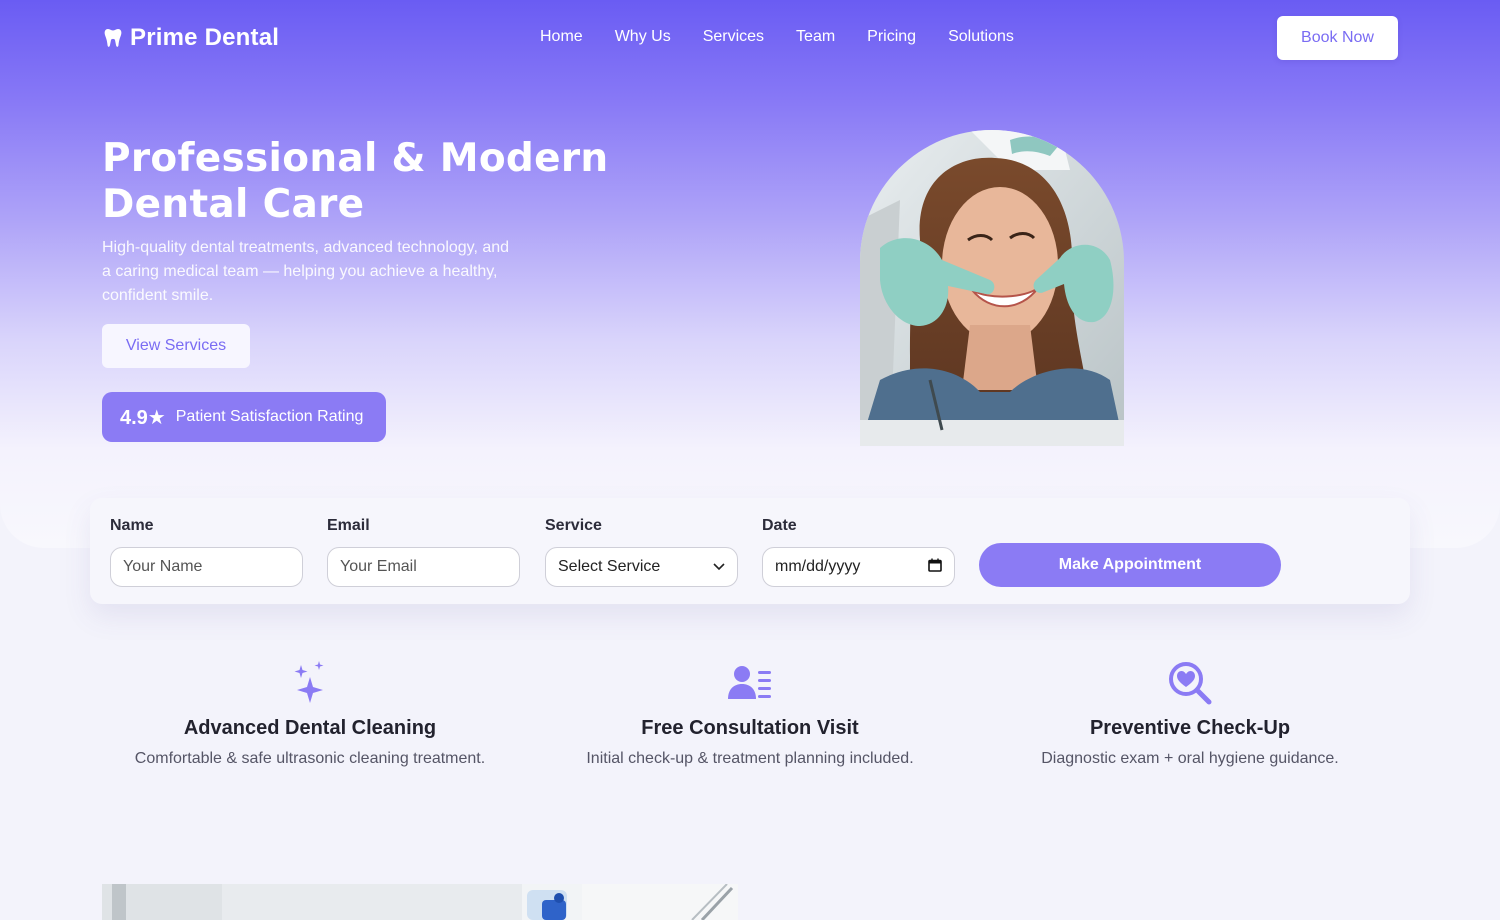  What do you see at coordinates (1337, 38) in the screenshot?
I see `book-now-button: Book Now` at bounding box center [1337, 38].